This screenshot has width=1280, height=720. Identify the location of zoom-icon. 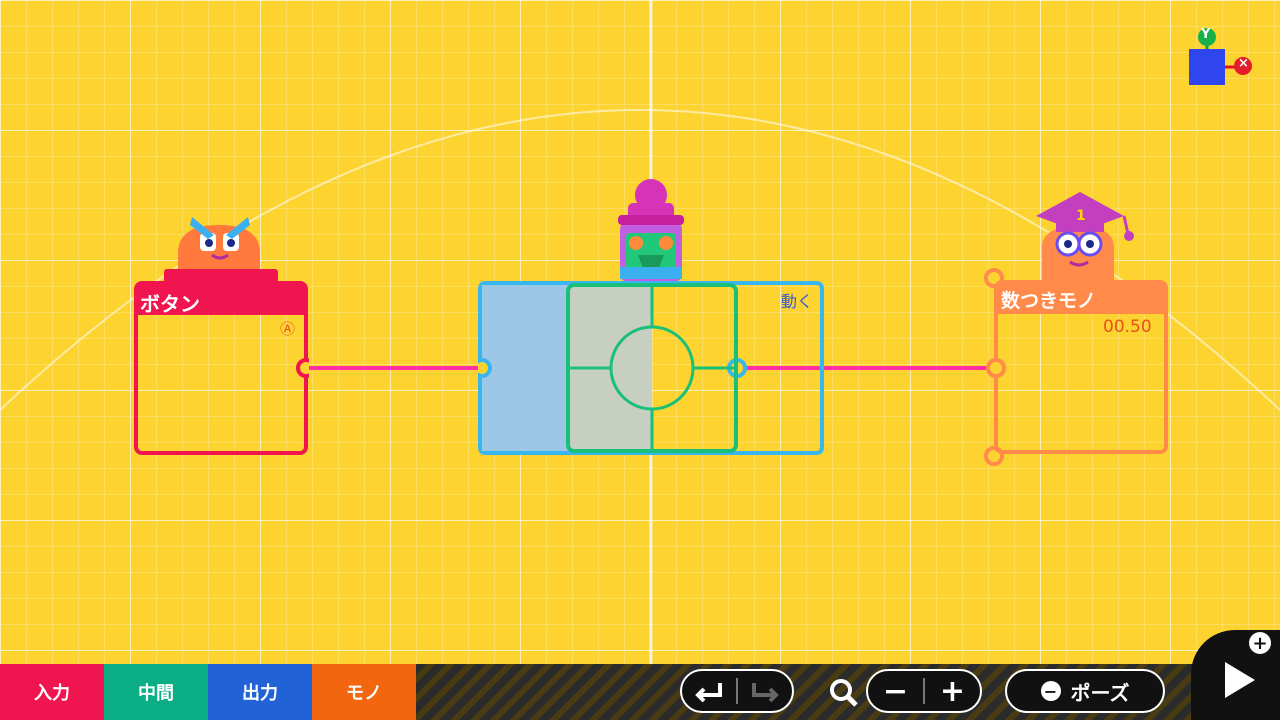
(844, 693).